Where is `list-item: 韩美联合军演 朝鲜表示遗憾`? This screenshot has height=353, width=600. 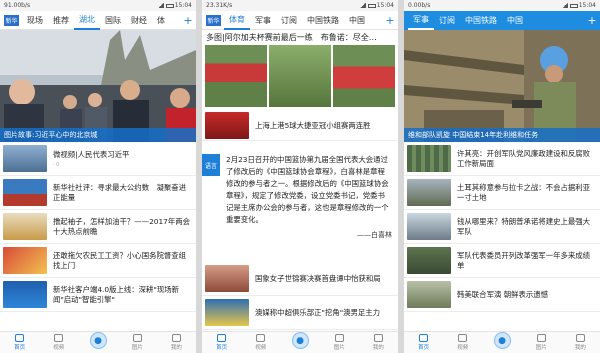
list-item: 韩美联合军演 朝鲜表示遗憾 is located at coordinates (502, 295).